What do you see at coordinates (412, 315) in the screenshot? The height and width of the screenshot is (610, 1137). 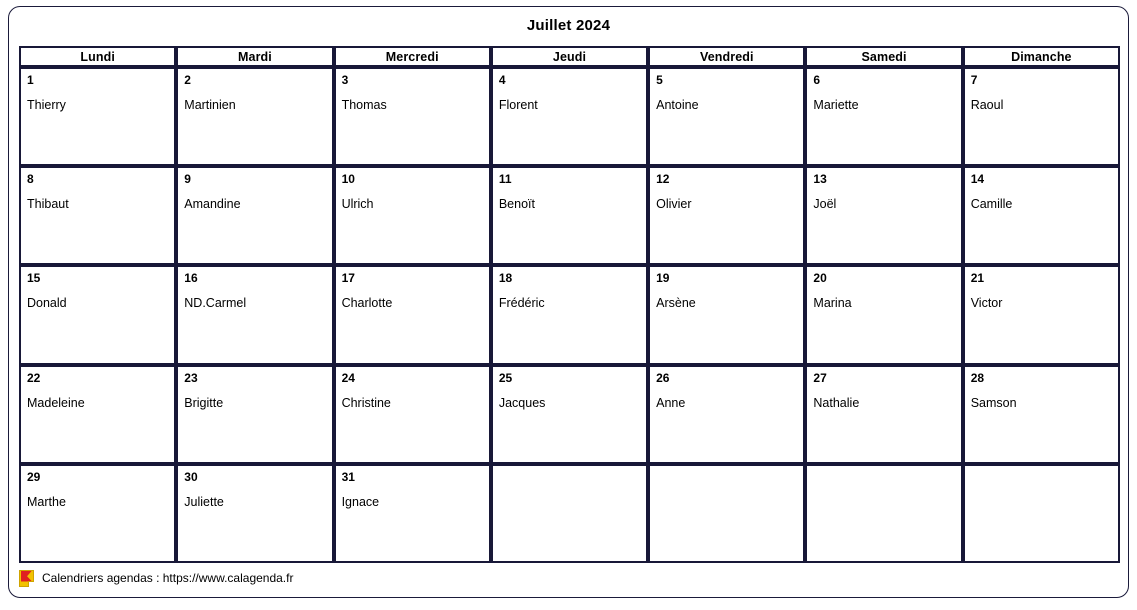 I see `calendar-day-cell: 17 Charlotte` at bounding box center [412, 315].